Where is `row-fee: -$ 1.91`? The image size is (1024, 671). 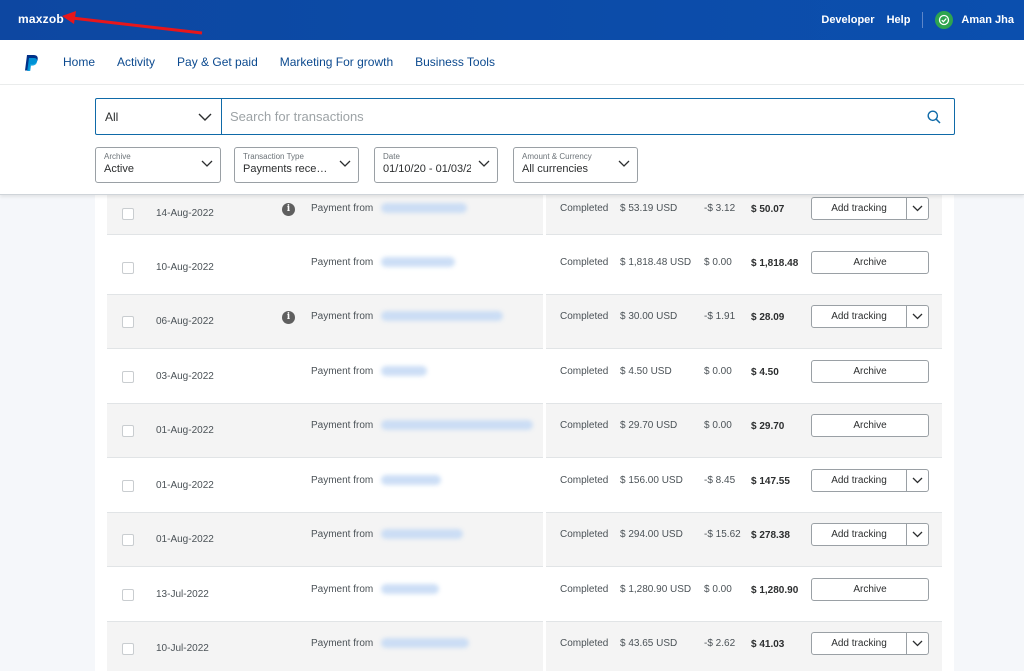 row-fee: -$ 1.91 is located at coordinates (720, 316).